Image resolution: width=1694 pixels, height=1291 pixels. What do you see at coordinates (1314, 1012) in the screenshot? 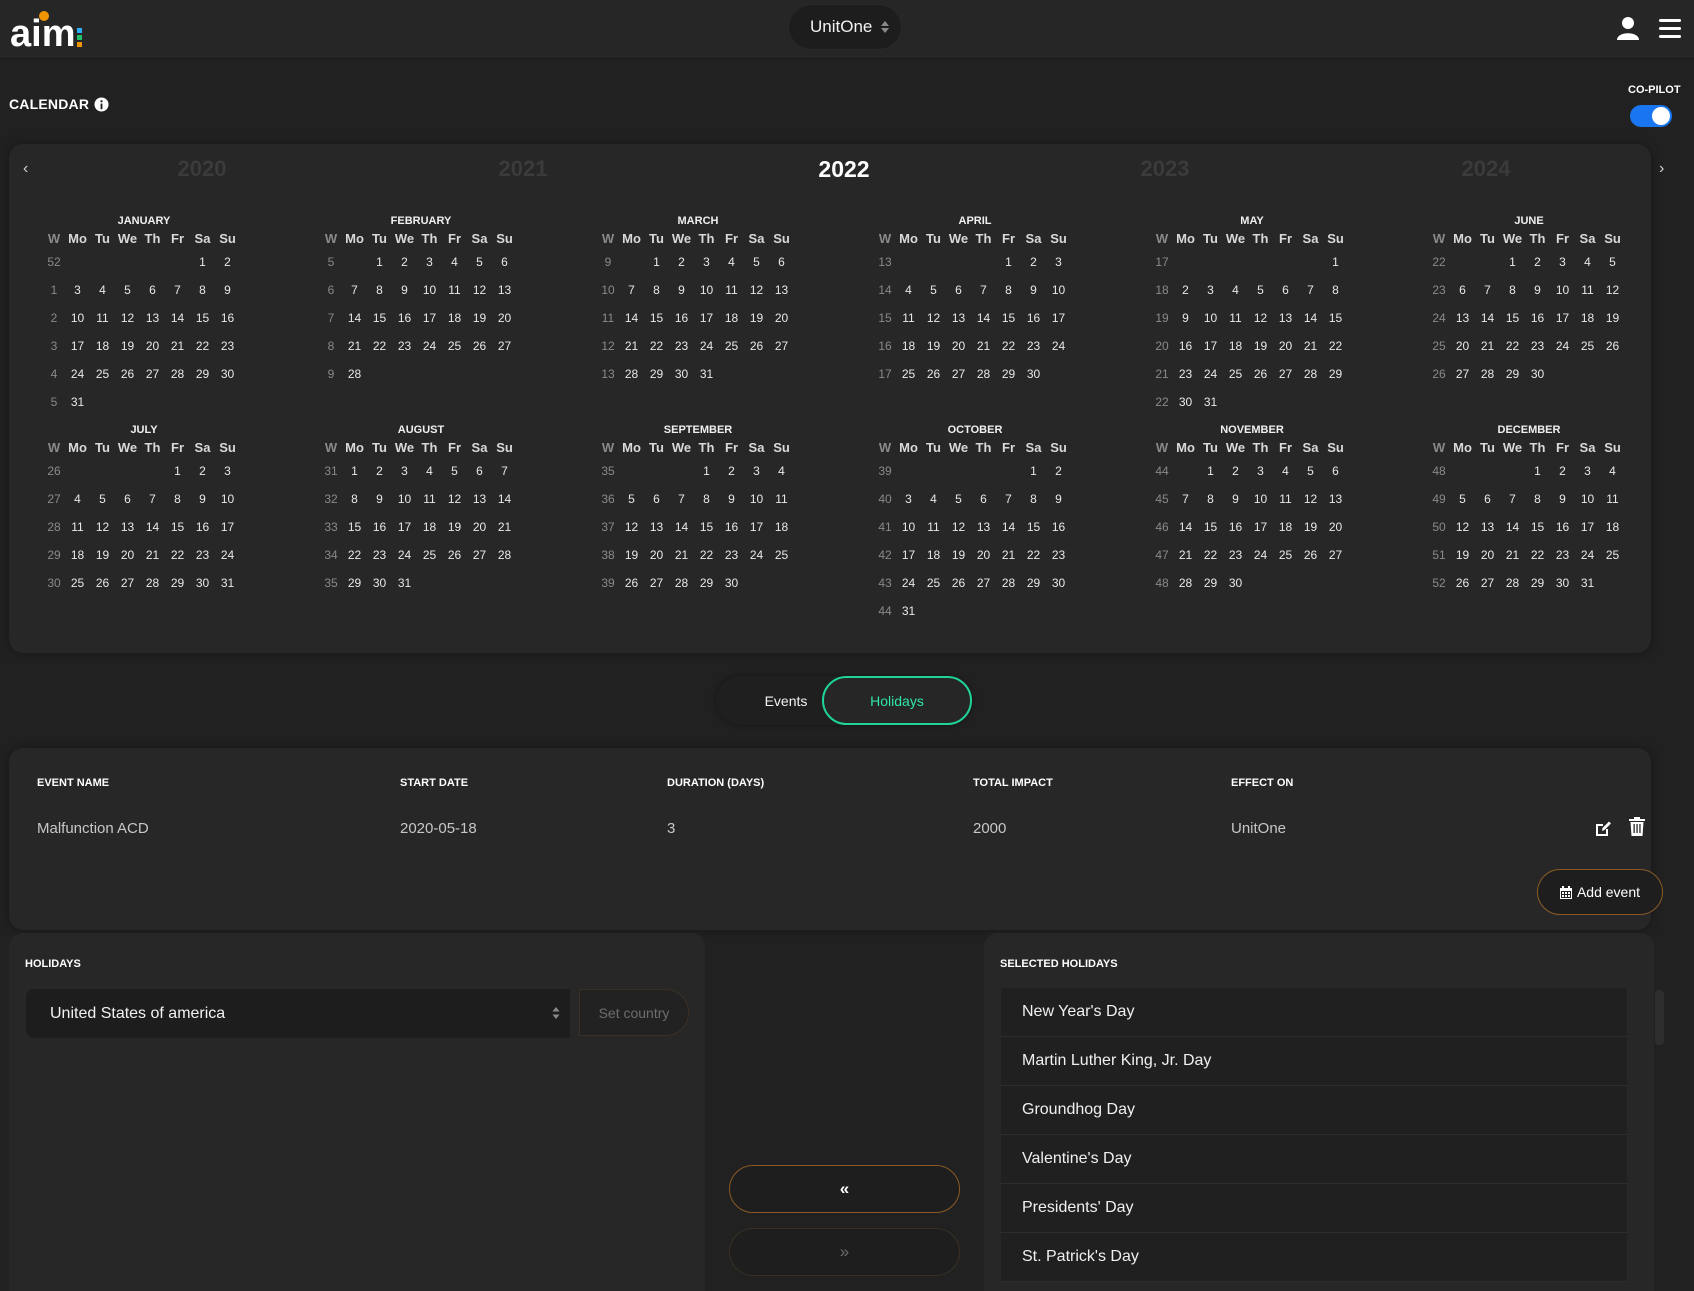
I see `list-item: New Year's Day` at bounding box center [1314, 1012].